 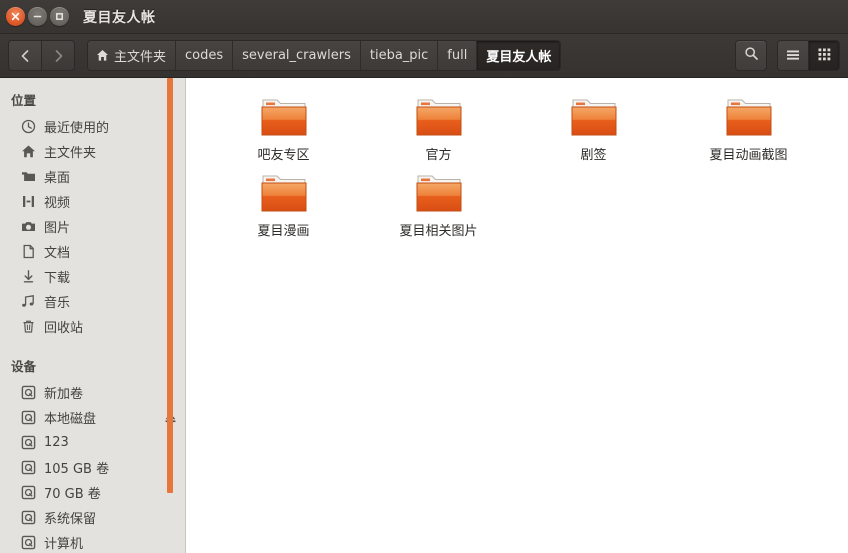 I want to click on sidebar-section-places-header: 位置, so click(x=24, y=100).